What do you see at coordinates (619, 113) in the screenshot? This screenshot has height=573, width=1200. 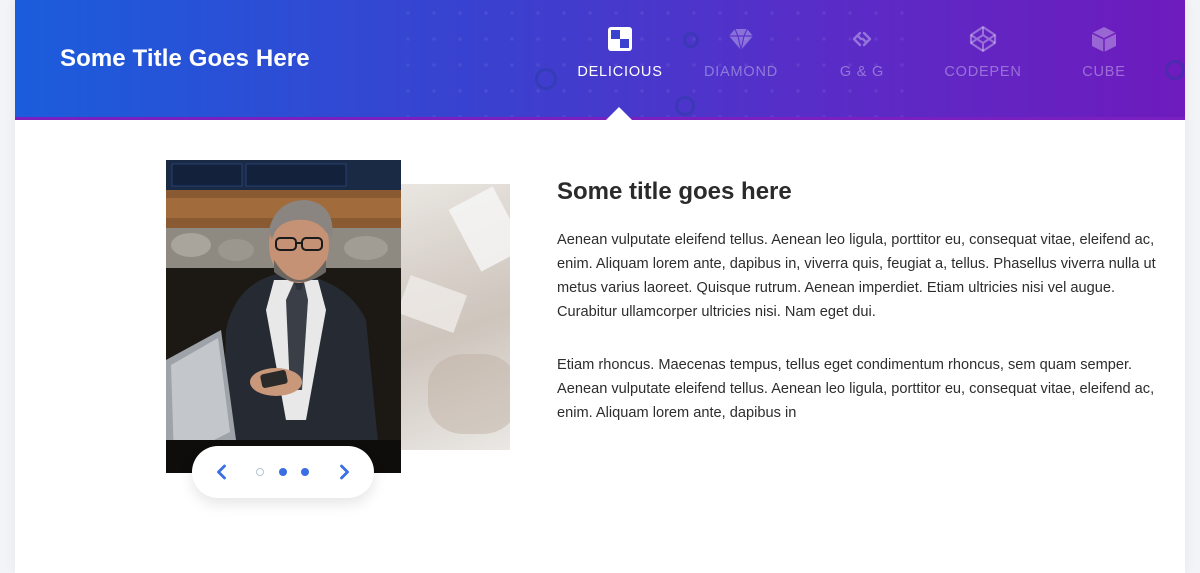 I see `active-tab-pointer` at bounding box center [619, 113].